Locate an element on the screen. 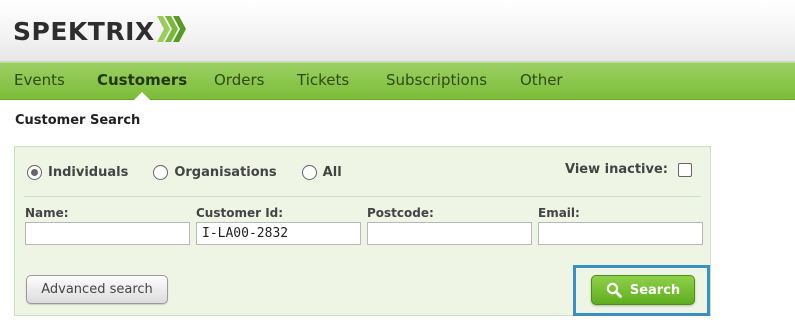 This screenshot has width=795, height=330. radio-all: All is located at coordinates (321, 172).